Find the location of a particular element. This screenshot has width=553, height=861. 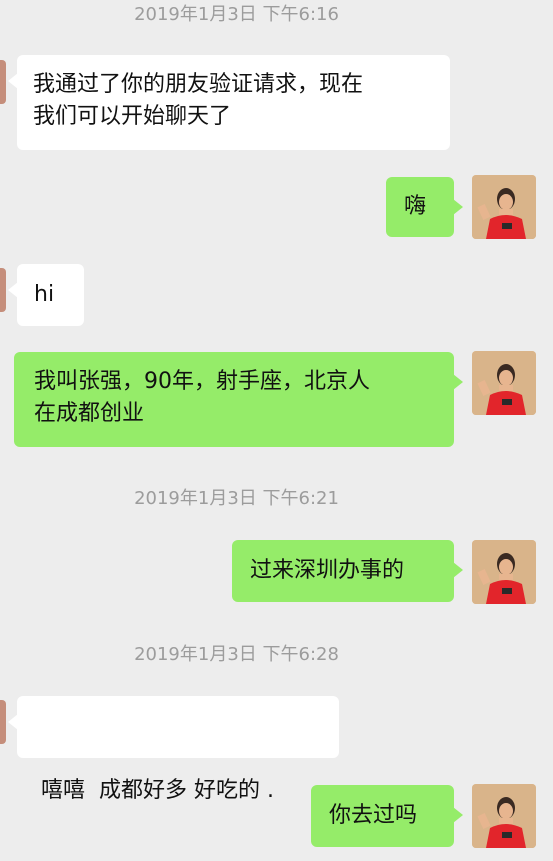

message-bubble-incoming: 我通过了你的朋友验证请求，现在 我们可以开始聊天了 is located at coordinates (229, 102).